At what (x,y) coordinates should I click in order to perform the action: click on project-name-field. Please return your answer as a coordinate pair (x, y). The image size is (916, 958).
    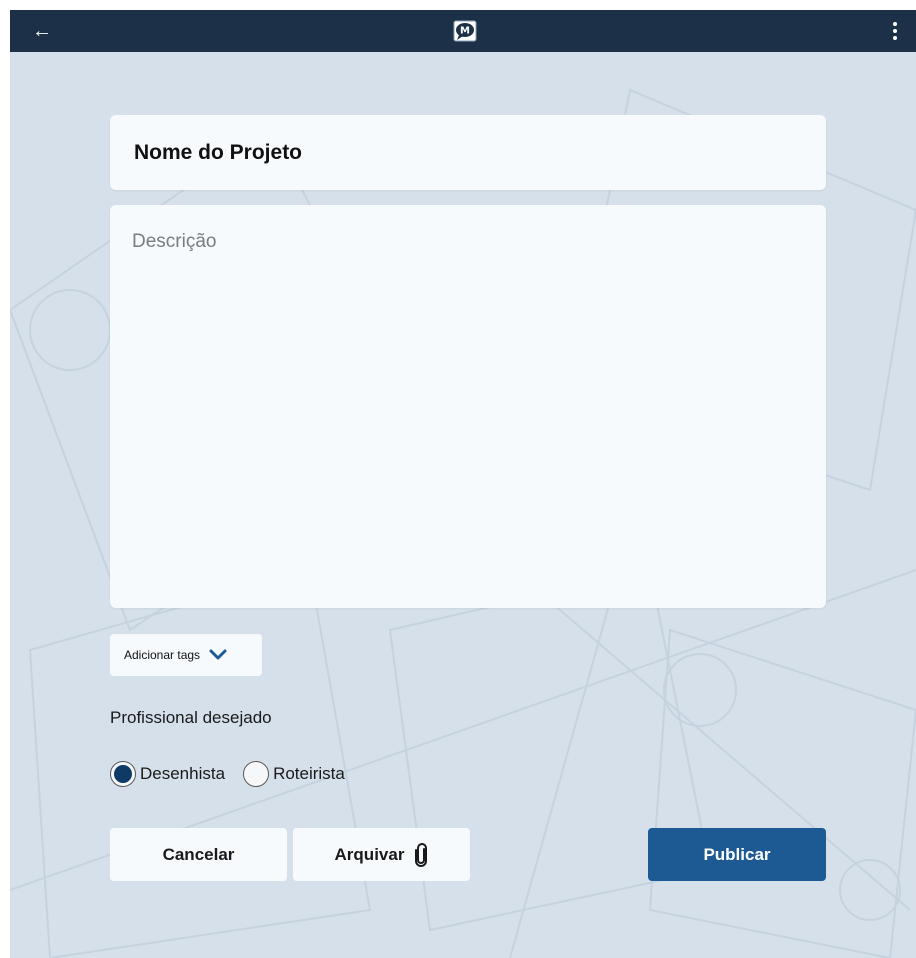
    Looking at the image, I should click on (468, 152).